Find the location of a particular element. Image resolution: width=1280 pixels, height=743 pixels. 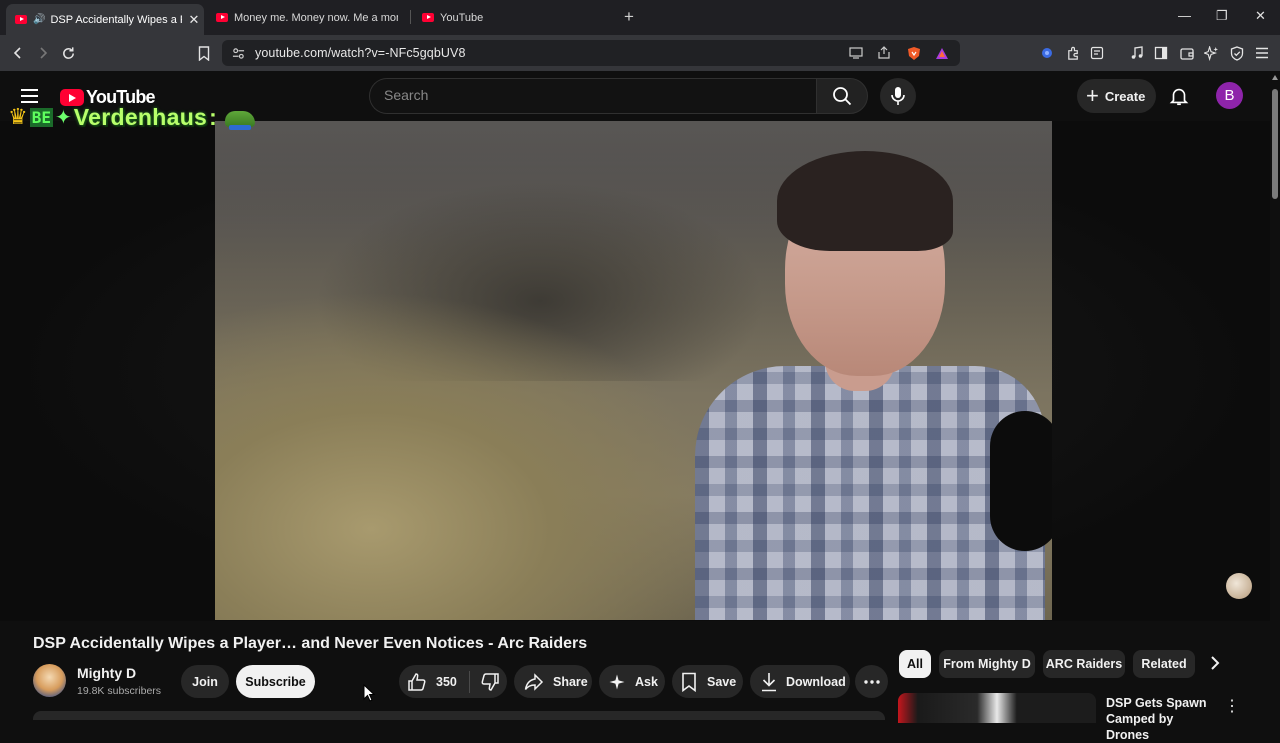

address-bar: youtube.com/watch?v=-NFc5gqbUV8 is located at coordinates (591, 53).